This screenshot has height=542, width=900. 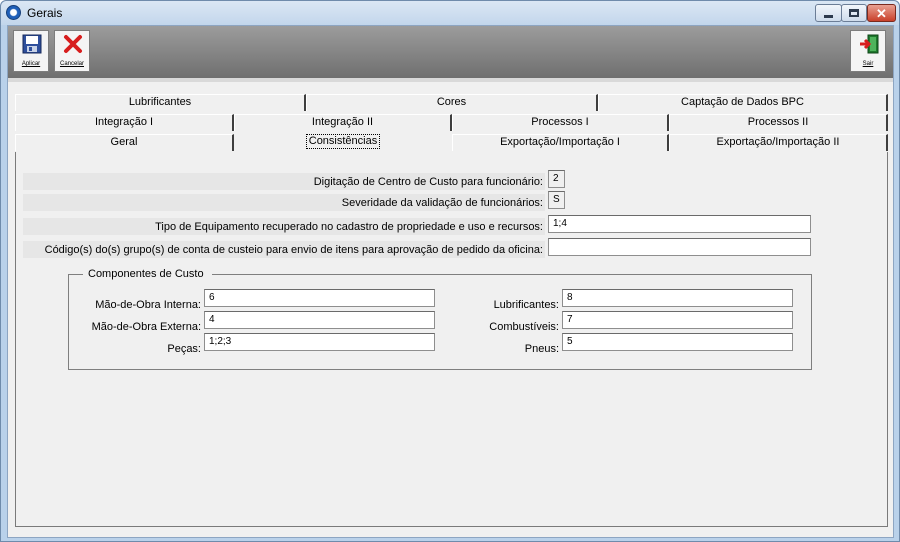 What do you see at coordinates (442, 203) in the screenshot?
I see `severity-label: Severidade da validação de funcionários:` at bounding box center [442, 203].